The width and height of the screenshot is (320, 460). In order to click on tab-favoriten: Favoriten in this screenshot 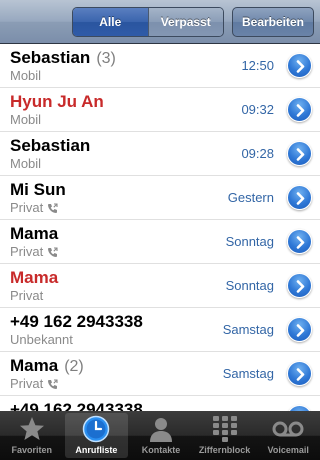, I will do `click(32, 435)`.